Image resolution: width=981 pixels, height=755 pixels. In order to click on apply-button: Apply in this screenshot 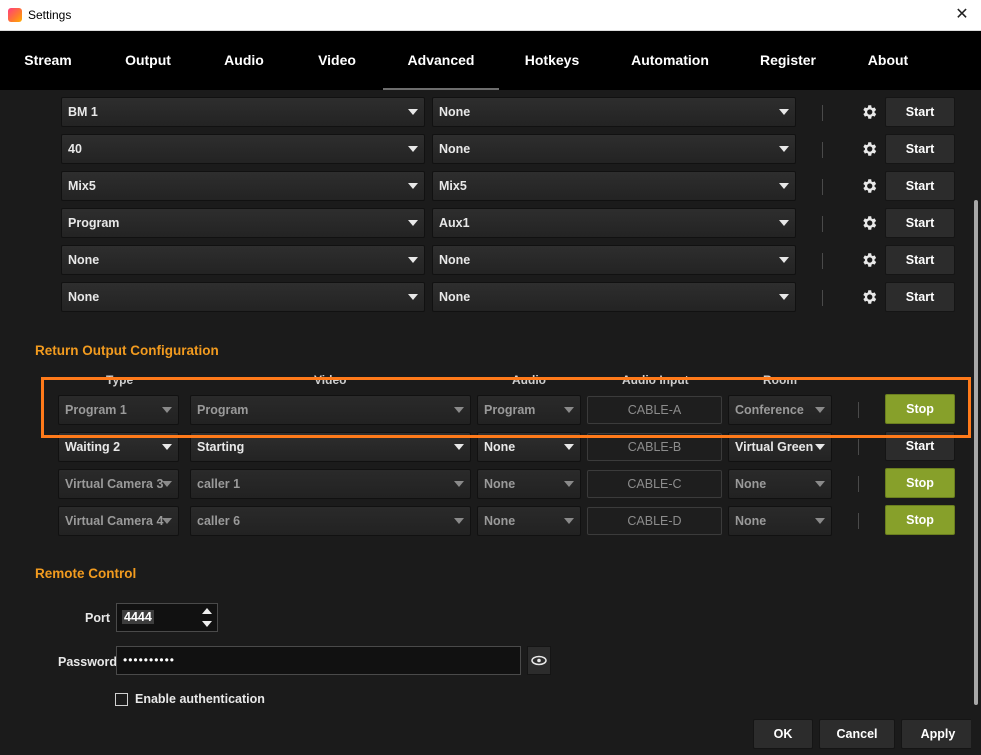, I will do `click(938, 734)`.